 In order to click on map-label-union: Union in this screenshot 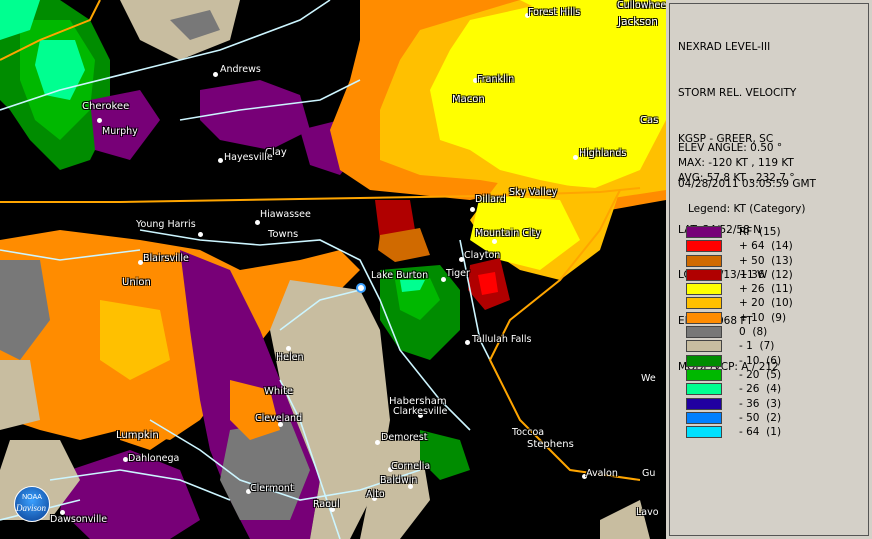, I will do `click(136, 282)`.